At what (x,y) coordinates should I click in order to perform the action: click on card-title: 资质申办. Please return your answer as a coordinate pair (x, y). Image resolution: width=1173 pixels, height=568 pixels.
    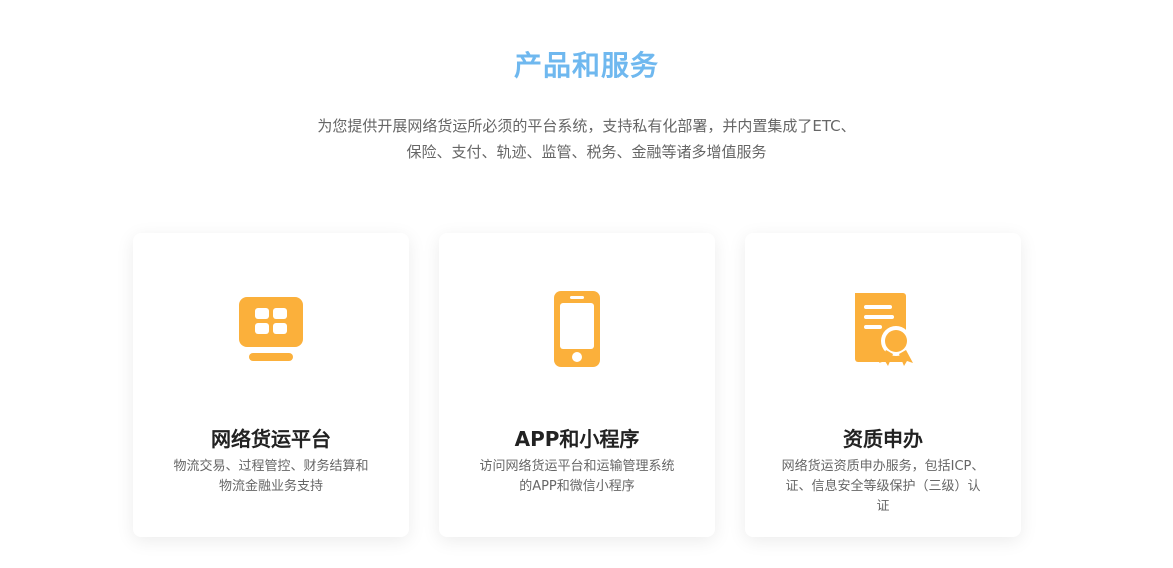
    Looking at the image, I should click on (883, 439).